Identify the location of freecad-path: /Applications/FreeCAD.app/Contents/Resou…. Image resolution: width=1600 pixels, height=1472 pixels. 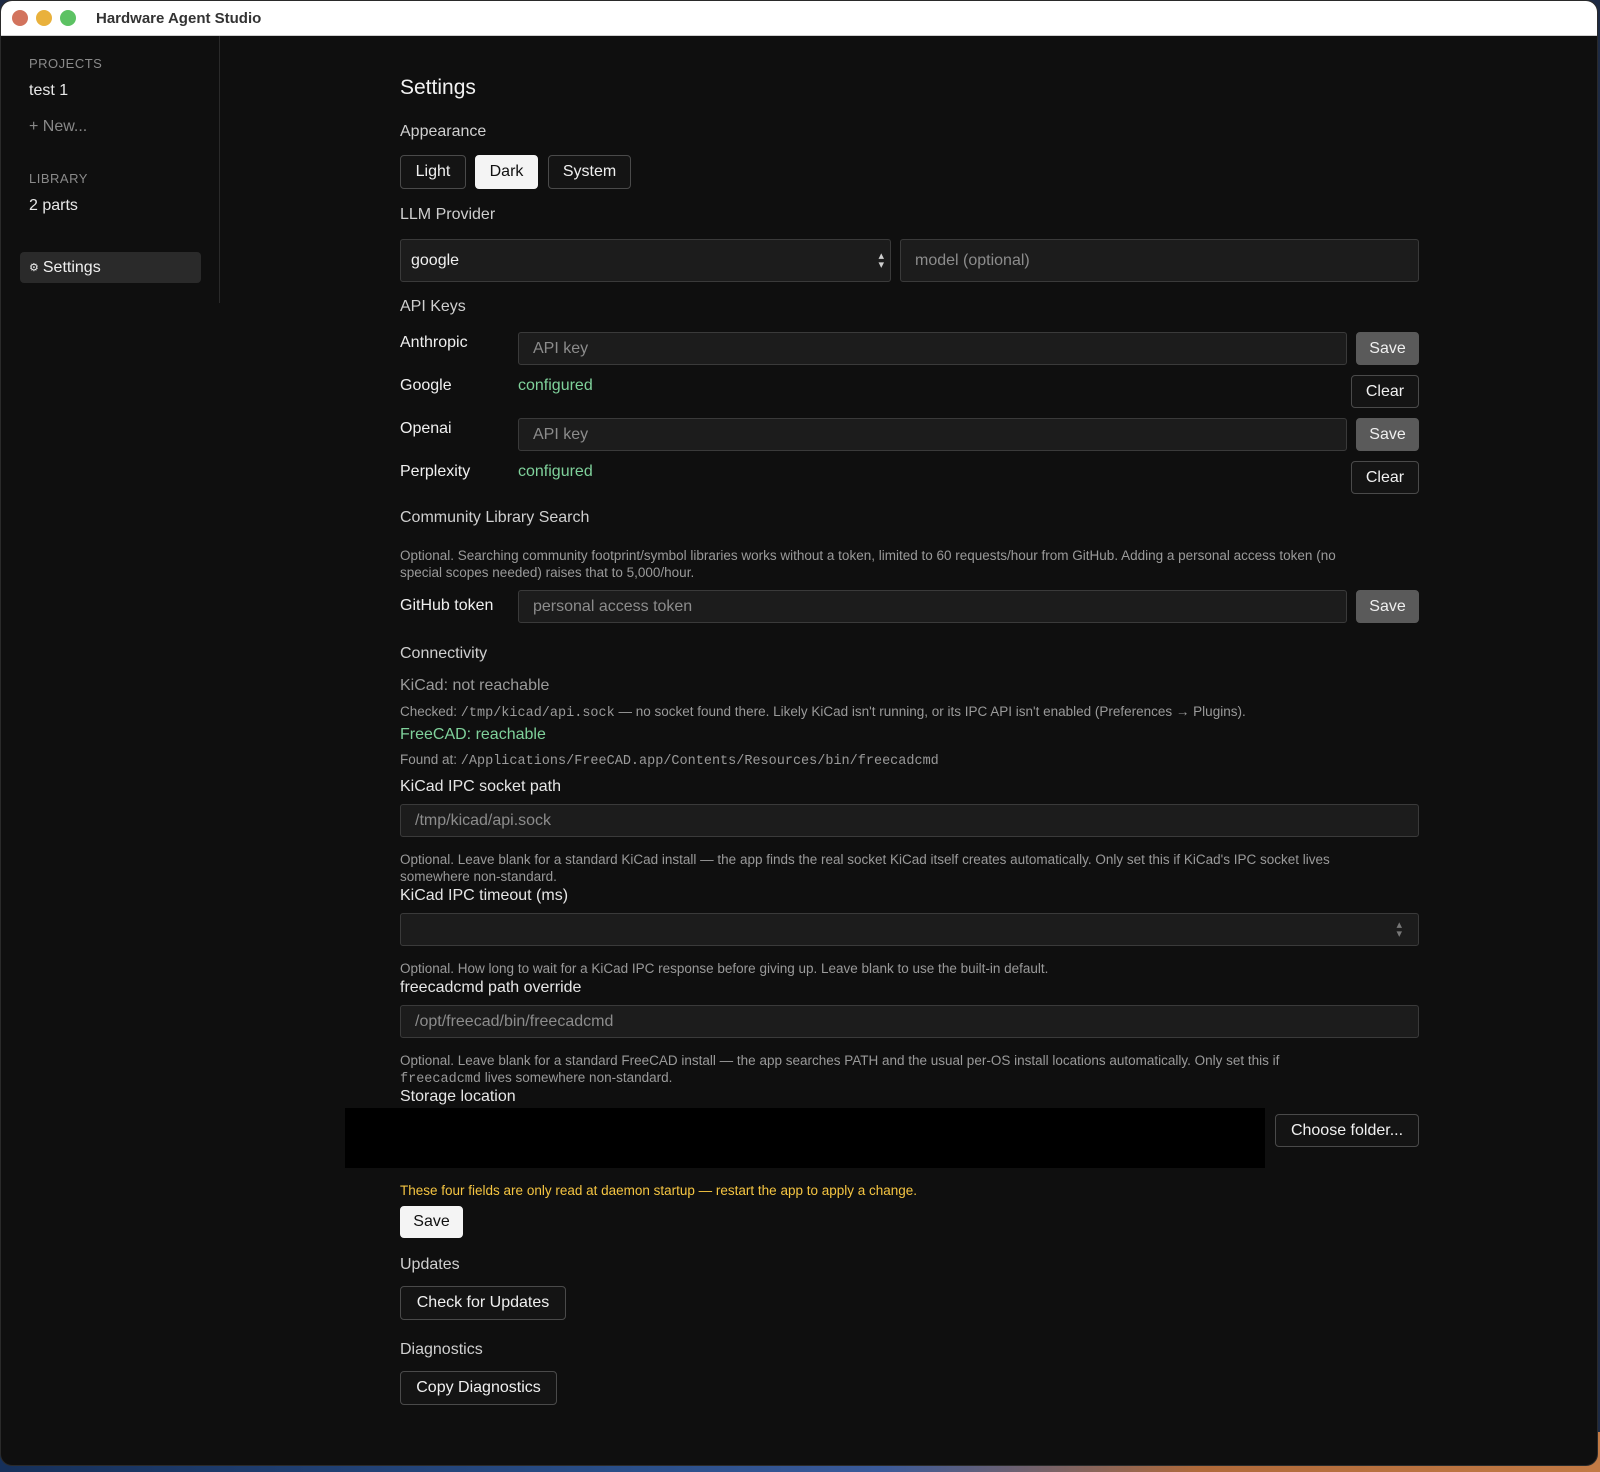
(699, 761).